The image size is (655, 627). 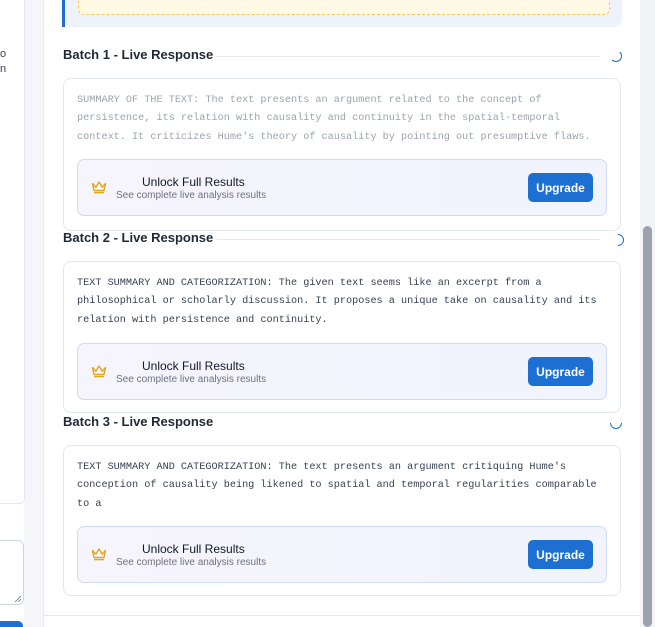 What do you see at coordinates (138, 237) in the screenshot?
I see `batch-title: Batch 2 - Live Response` at bounding box center [138, 237].